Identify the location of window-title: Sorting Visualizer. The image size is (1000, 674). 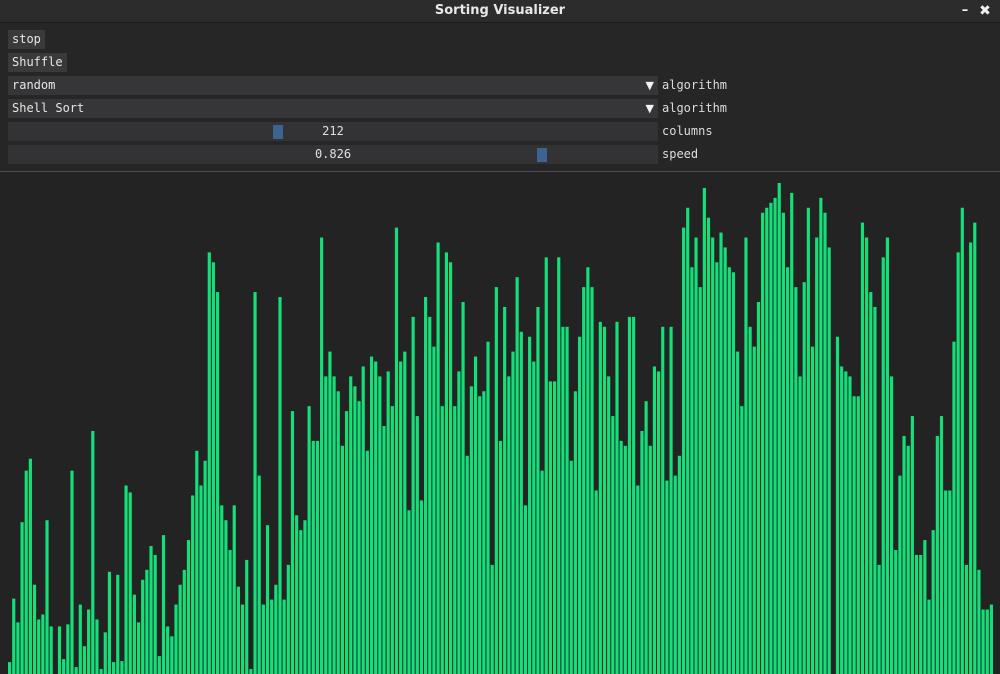
(500, 10).